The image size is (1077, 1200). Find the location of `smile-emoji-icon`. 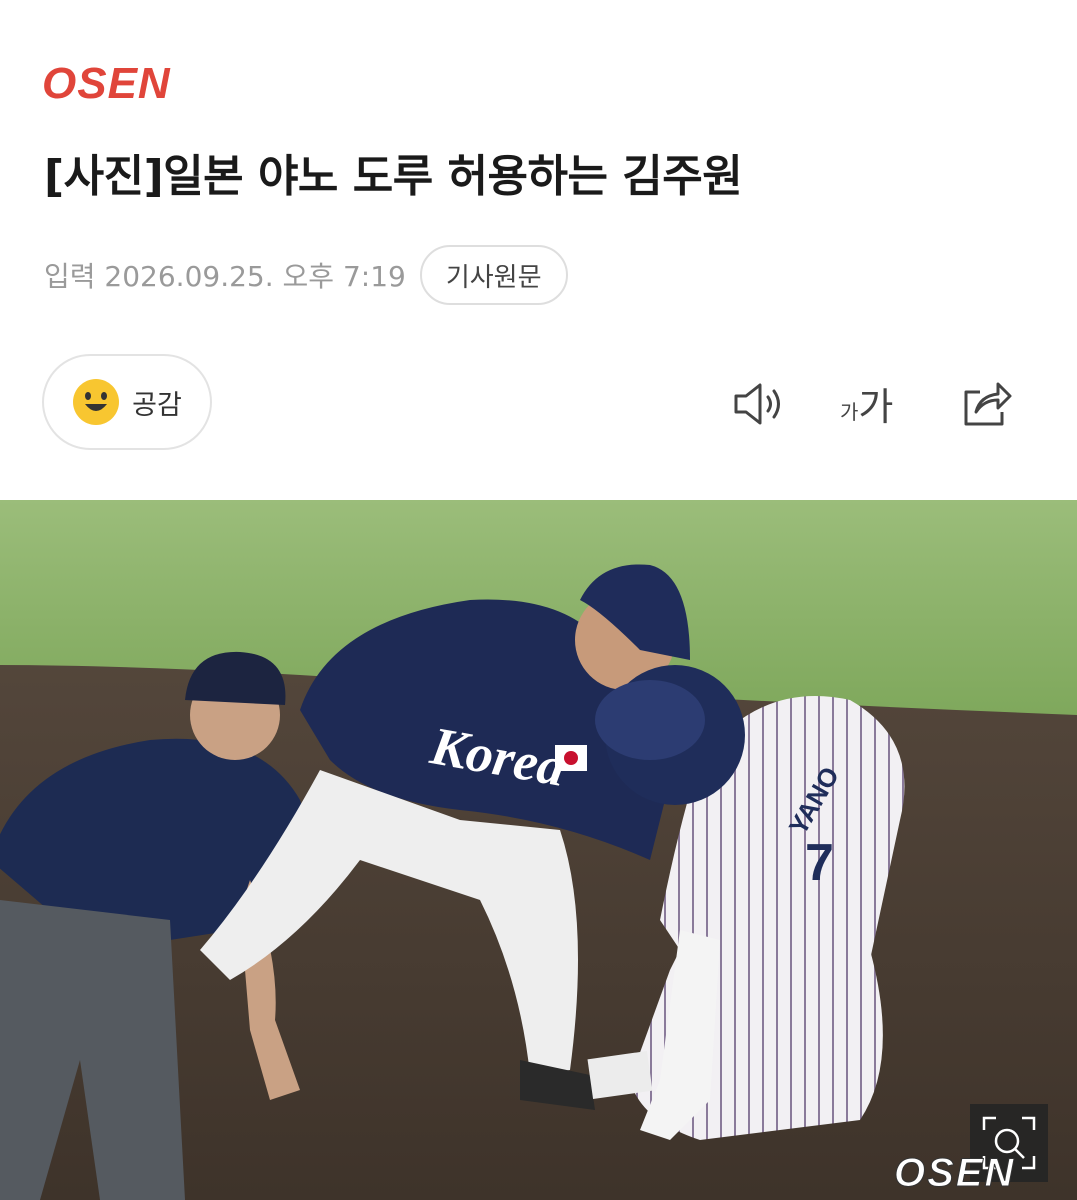

smile-emoji-icon is located at coordinates (96, 402).